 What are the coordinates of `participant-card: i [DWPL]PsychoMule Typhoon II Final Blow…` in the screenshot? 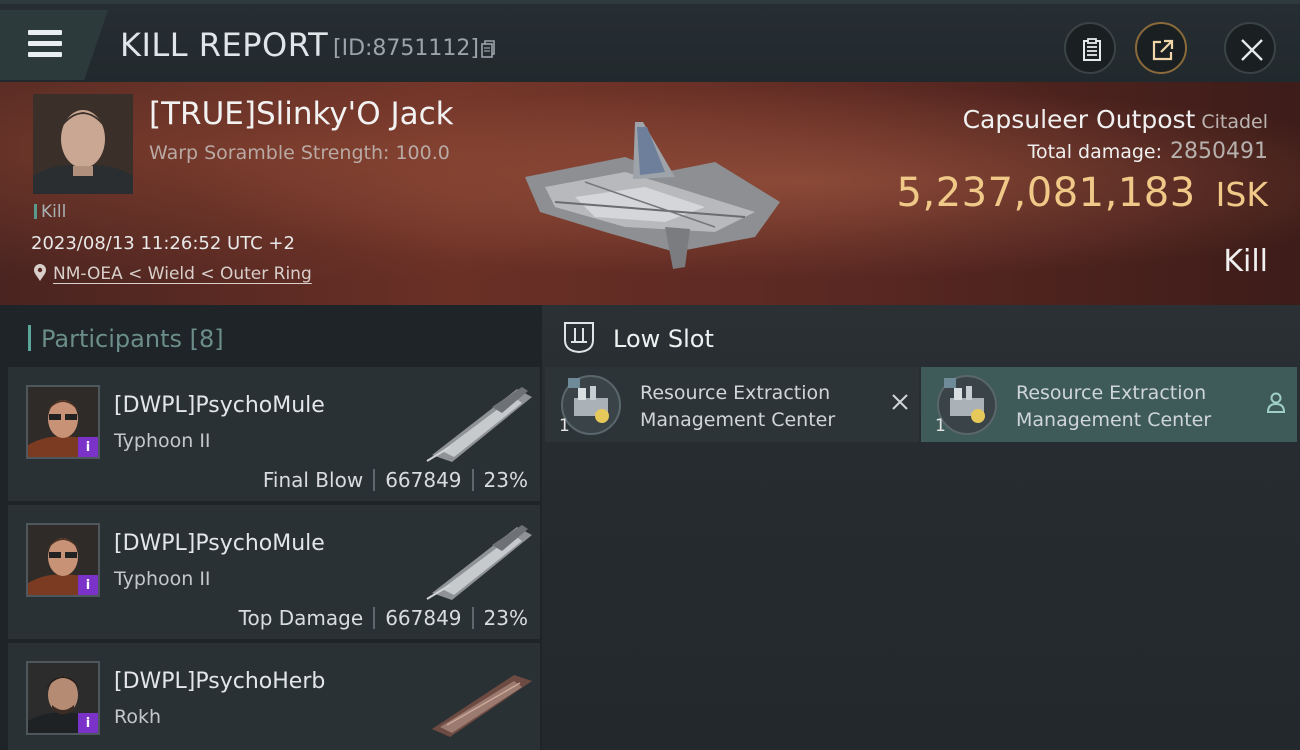 It's located at (274, 434).